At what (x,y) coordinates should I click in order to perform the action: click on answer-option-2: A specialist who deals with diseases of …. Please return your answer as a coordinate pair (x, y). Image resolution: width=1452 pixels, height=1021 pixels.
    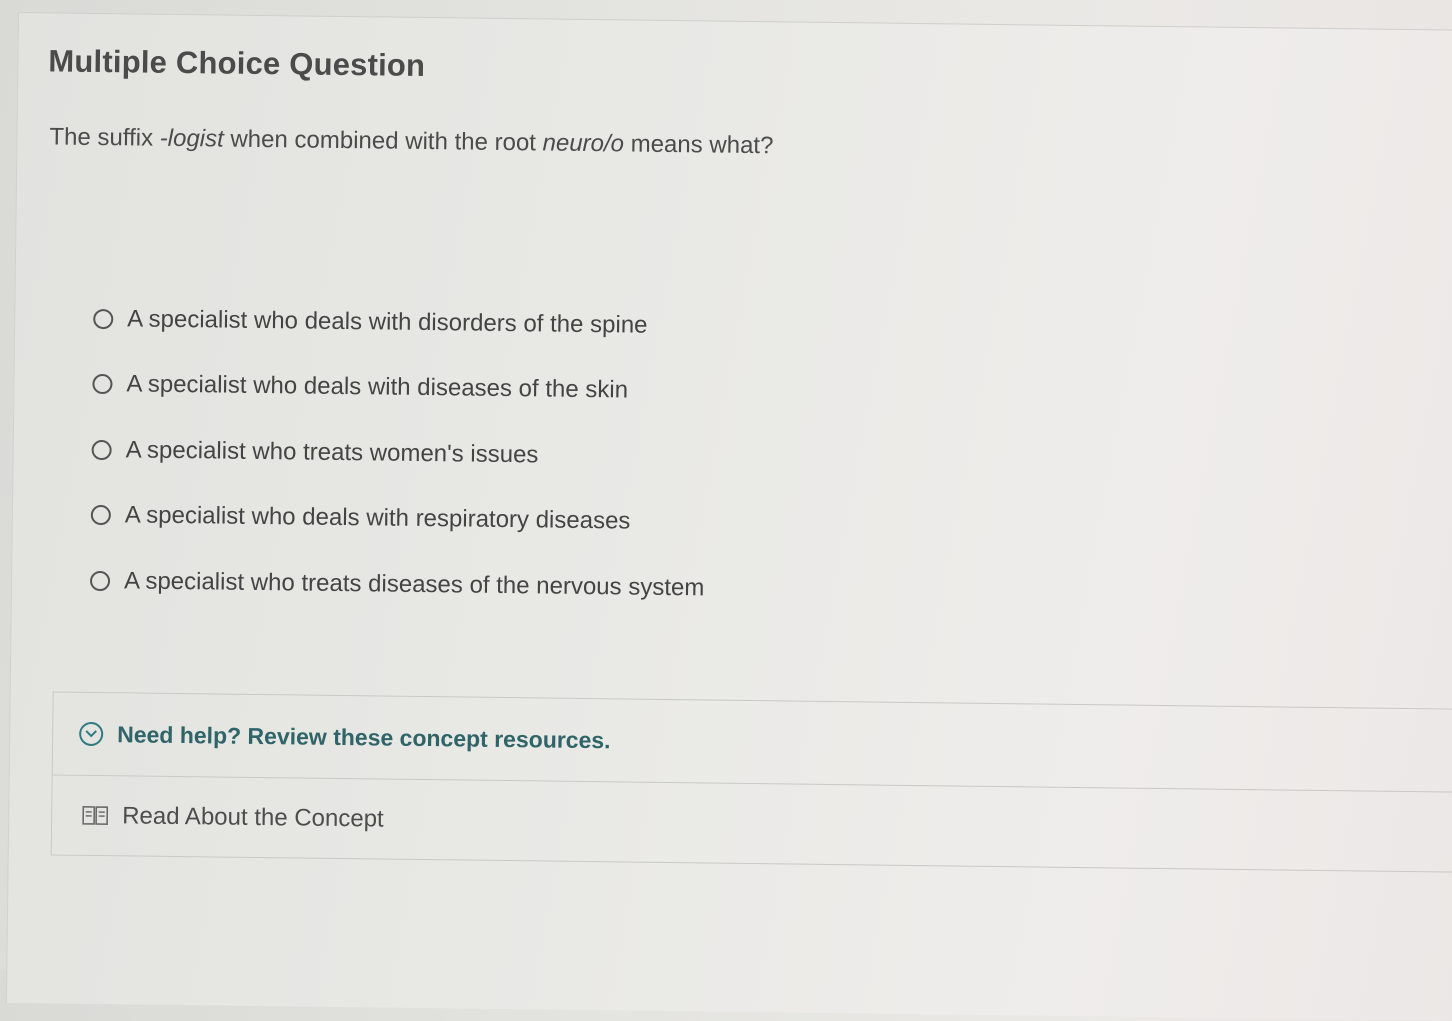
    Looking at the image, I should click on (399, 387).